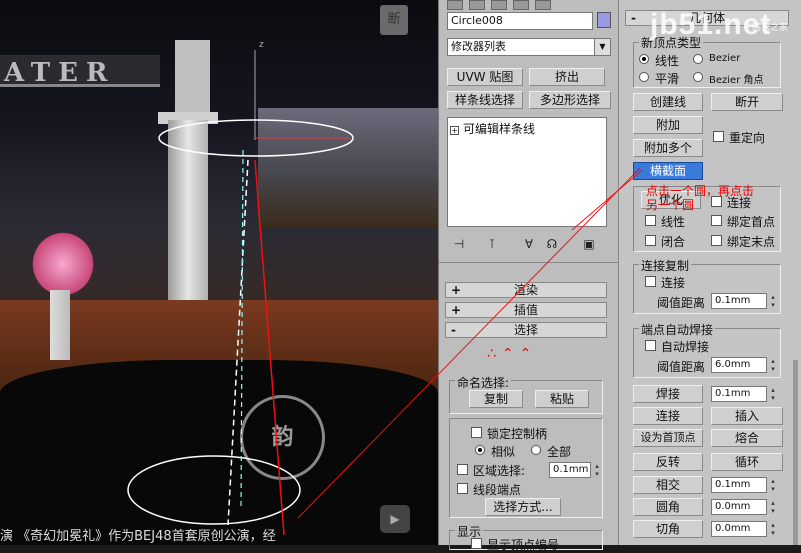 The width and height of the screenshot is (801, 553). I want to click on rollout-render-label: 渲染, so click(525, 290).